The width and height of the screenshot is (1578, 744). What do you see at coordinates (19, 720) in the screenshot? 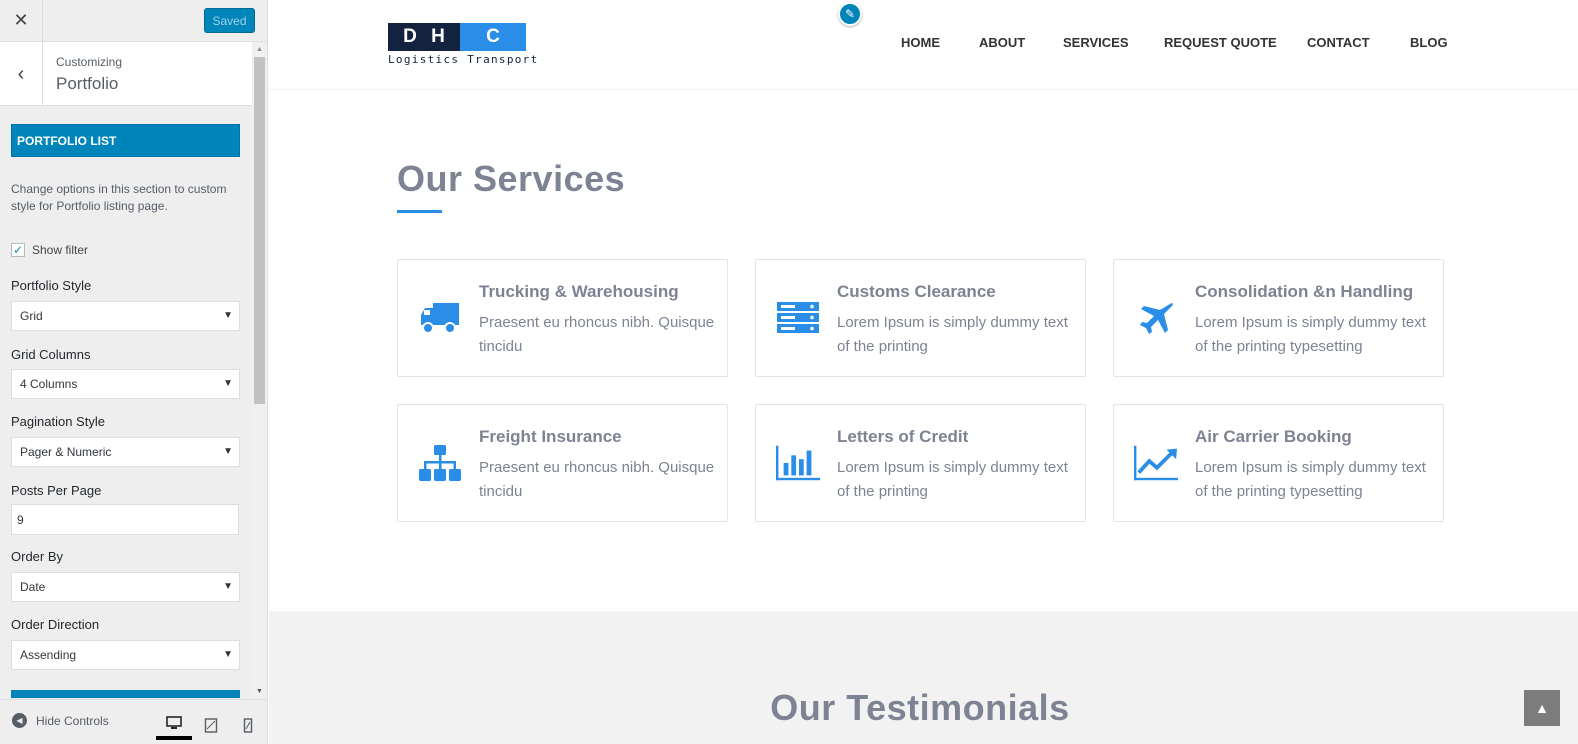
I see `collapse-arrow-icon: ◀` at bounding box center [19, 720].